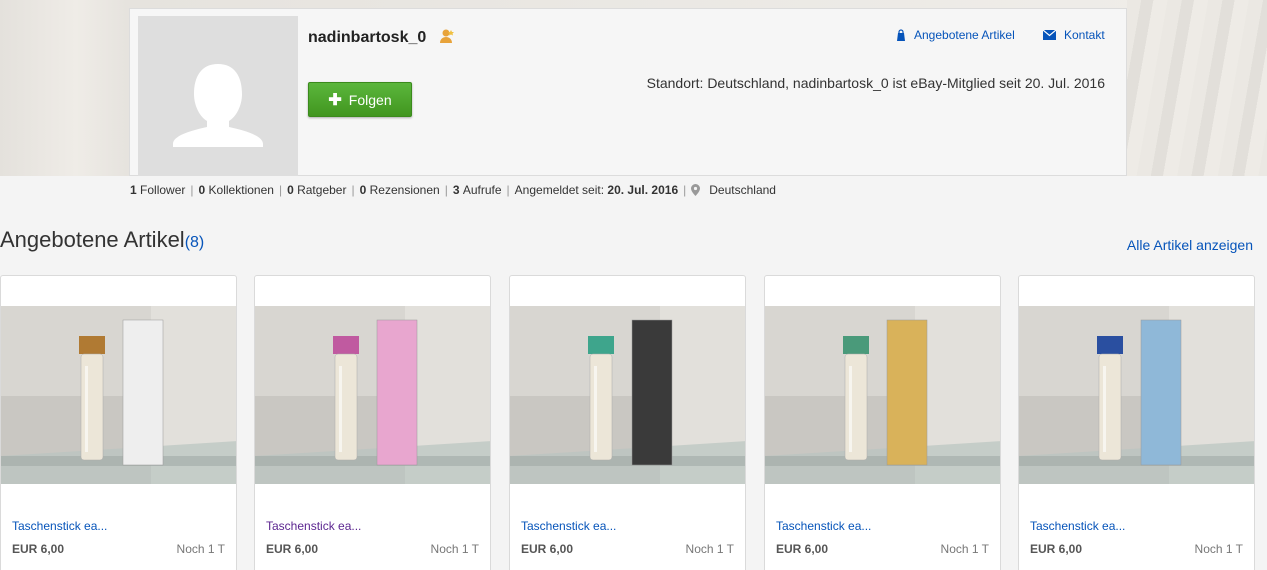  What do you see at coordinates (195, 242) in the screenshot?
I see `section-item-count: (8)` at bounding box center [195, 242].